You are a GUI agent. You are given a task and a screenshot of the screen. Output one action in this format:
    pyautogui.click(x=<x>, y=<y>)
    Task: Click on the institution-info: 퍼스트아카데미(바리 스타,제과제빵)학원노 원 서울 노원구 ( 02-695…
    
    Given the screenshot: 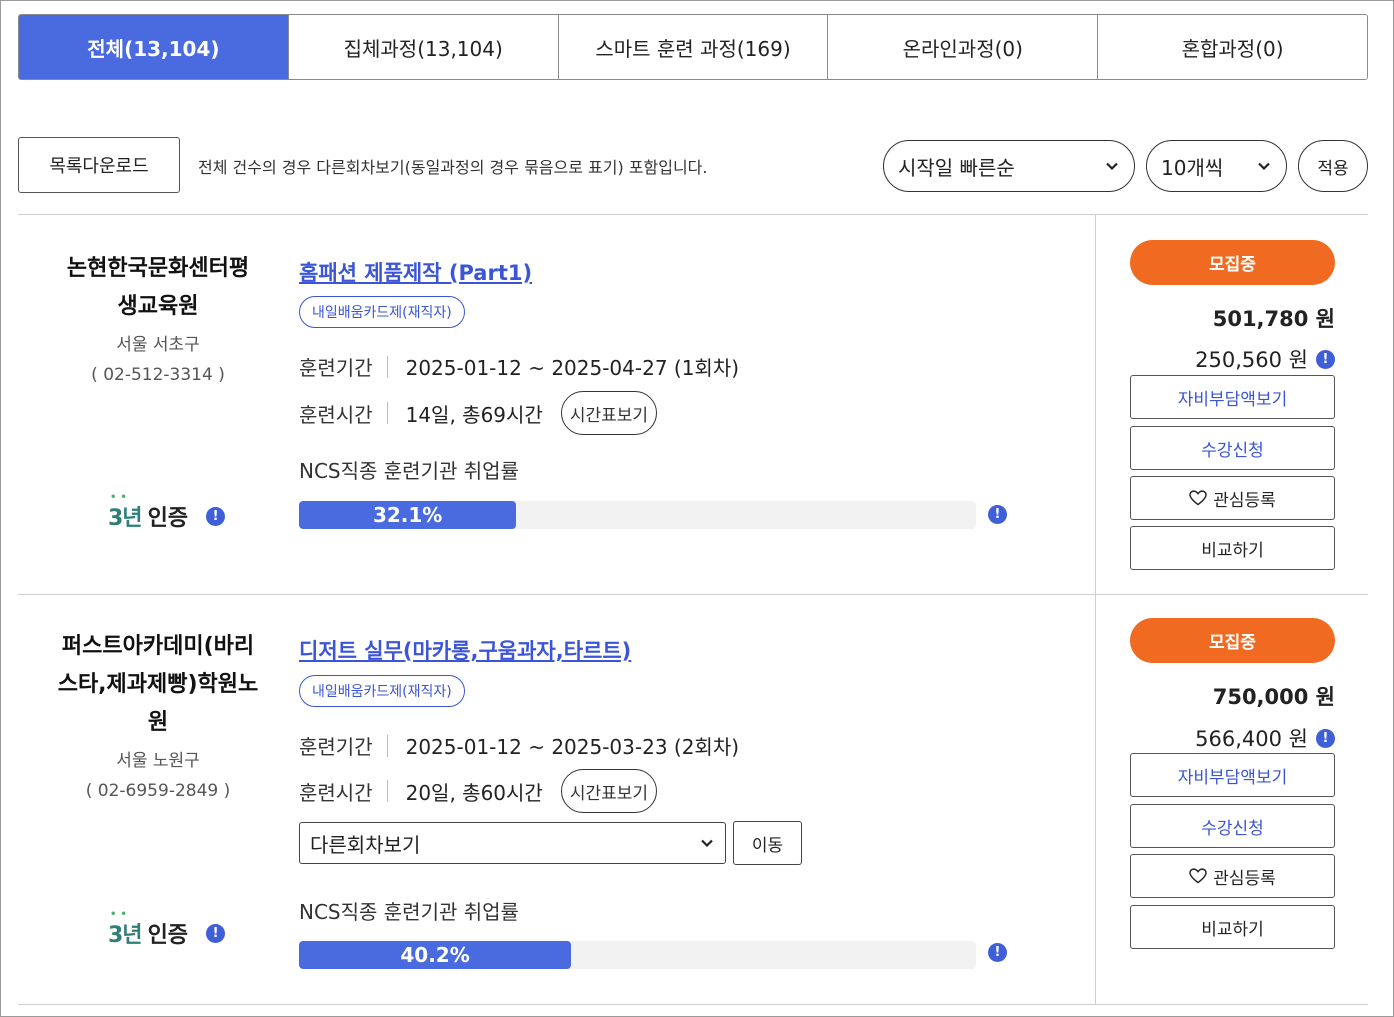 What is the action you would take?
    pyautogui.click(x=158, y=717)
    